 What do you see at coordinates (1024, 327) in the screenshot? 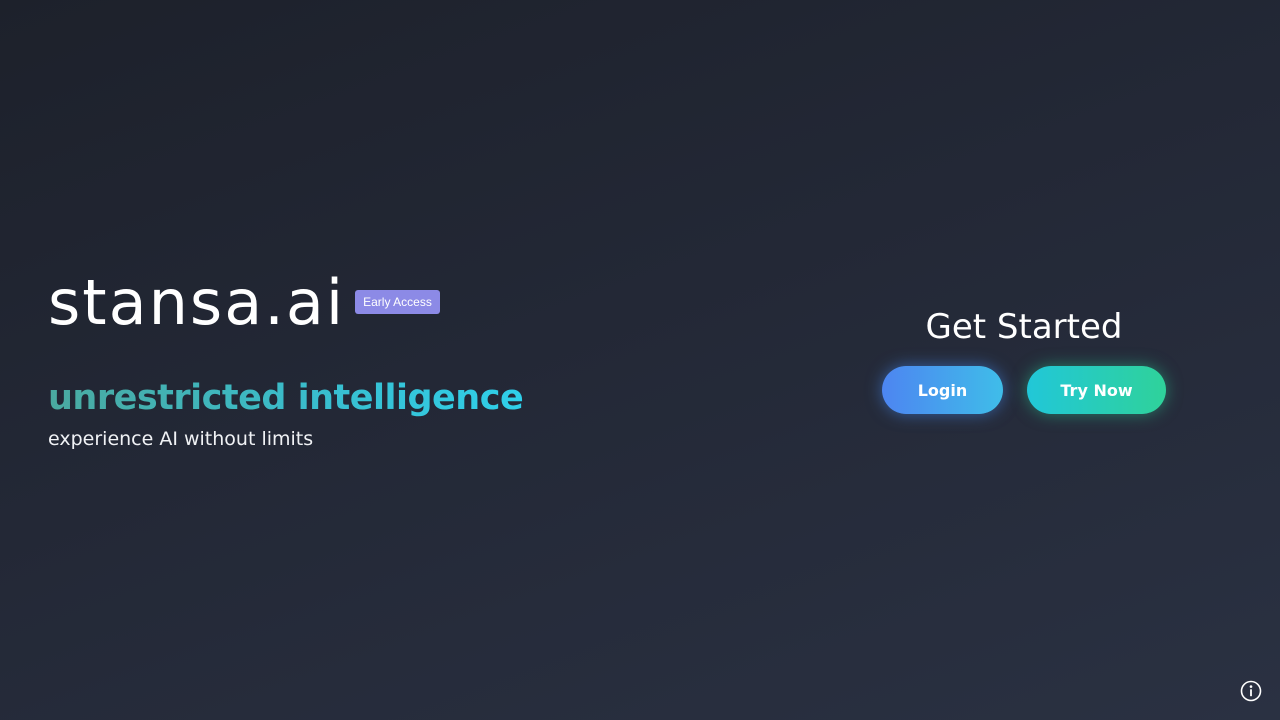
I see `get-started-title: Get Started` at bounding box center [1024, 327].